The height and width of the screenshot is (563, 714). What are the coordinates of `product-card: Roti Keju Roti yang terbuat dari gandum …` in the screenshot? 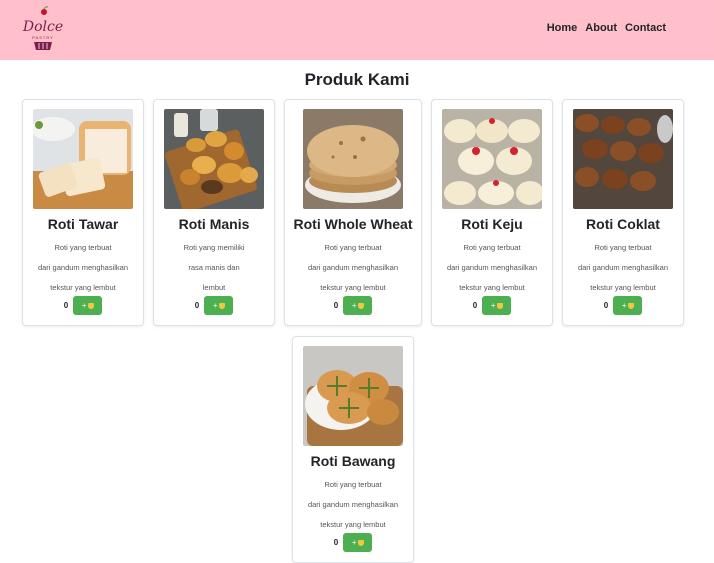 It's located at (492, 212).